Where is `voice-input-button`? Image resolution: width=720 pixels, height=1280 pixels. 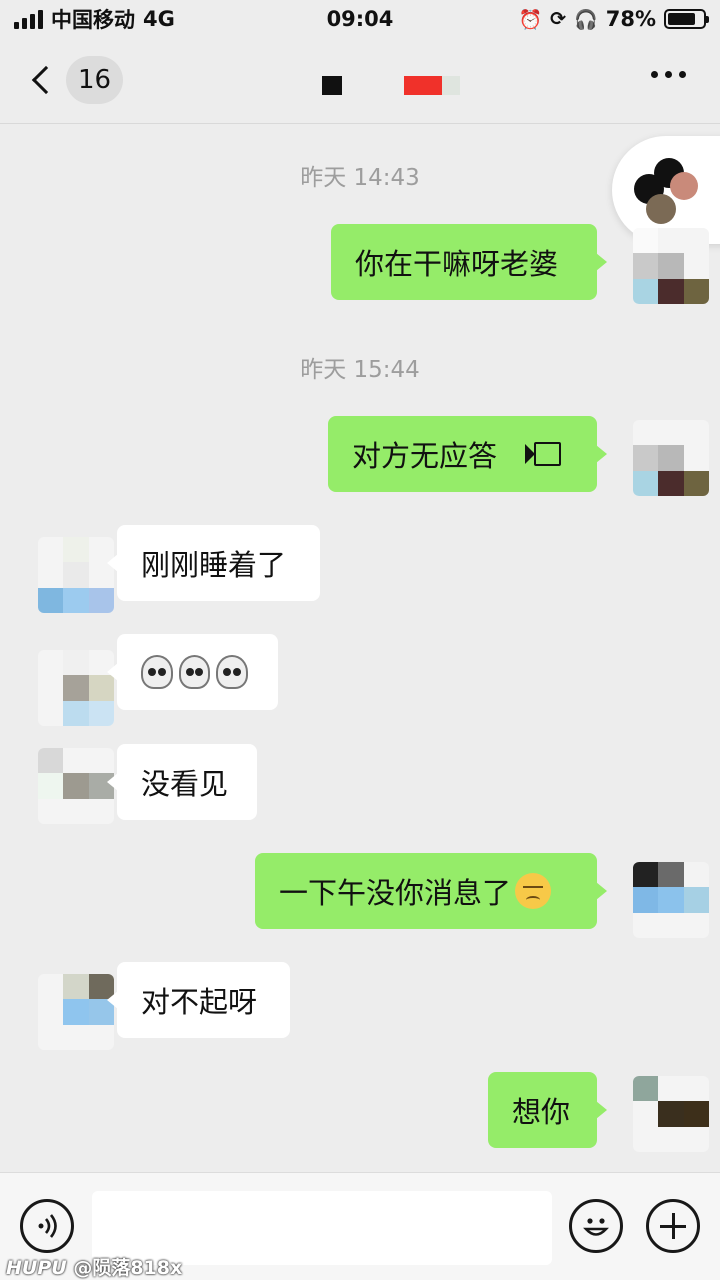 voice-input-button is located at coordinates (47, 1226).